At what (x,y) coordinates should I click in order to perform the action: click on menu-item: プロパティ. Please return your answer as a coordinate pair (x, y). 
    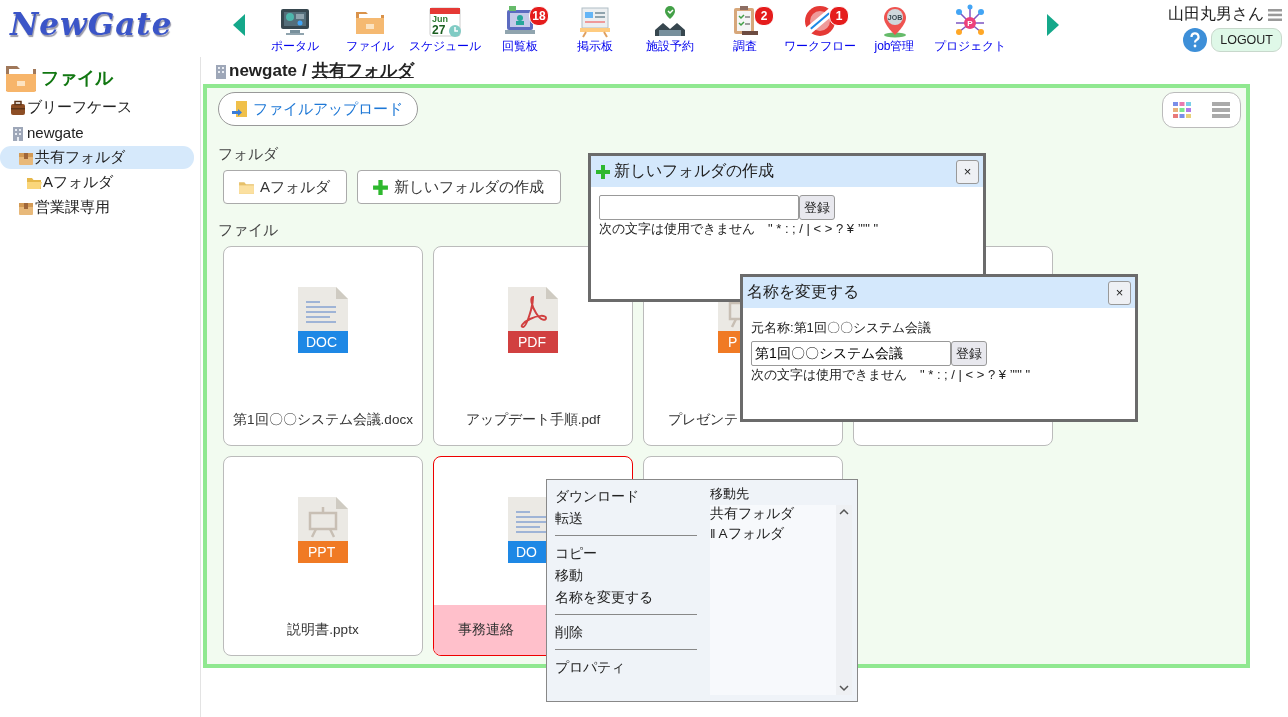
    Looking at the image, I should click on (590, 668).